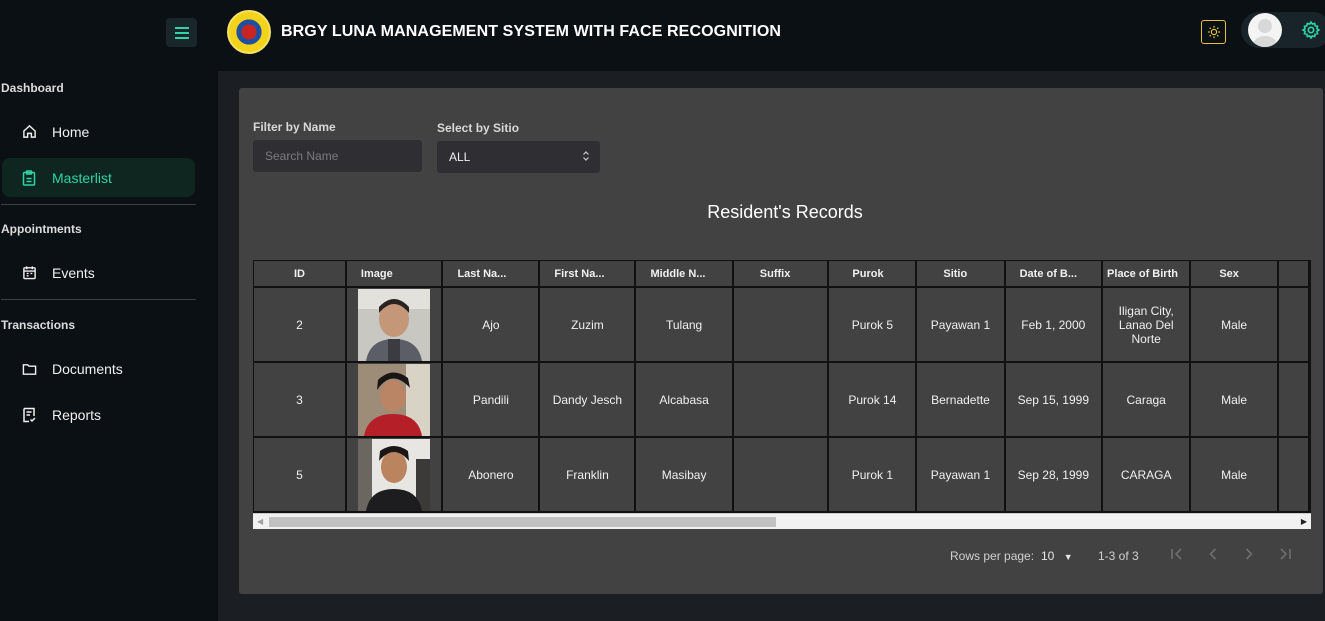 The width and height of the screenshot is (1325, 621). What do you see at coordinates (872, 273) in the screenshot?
I see `column-header-purok: Purok` at bounding box center [872, 273].